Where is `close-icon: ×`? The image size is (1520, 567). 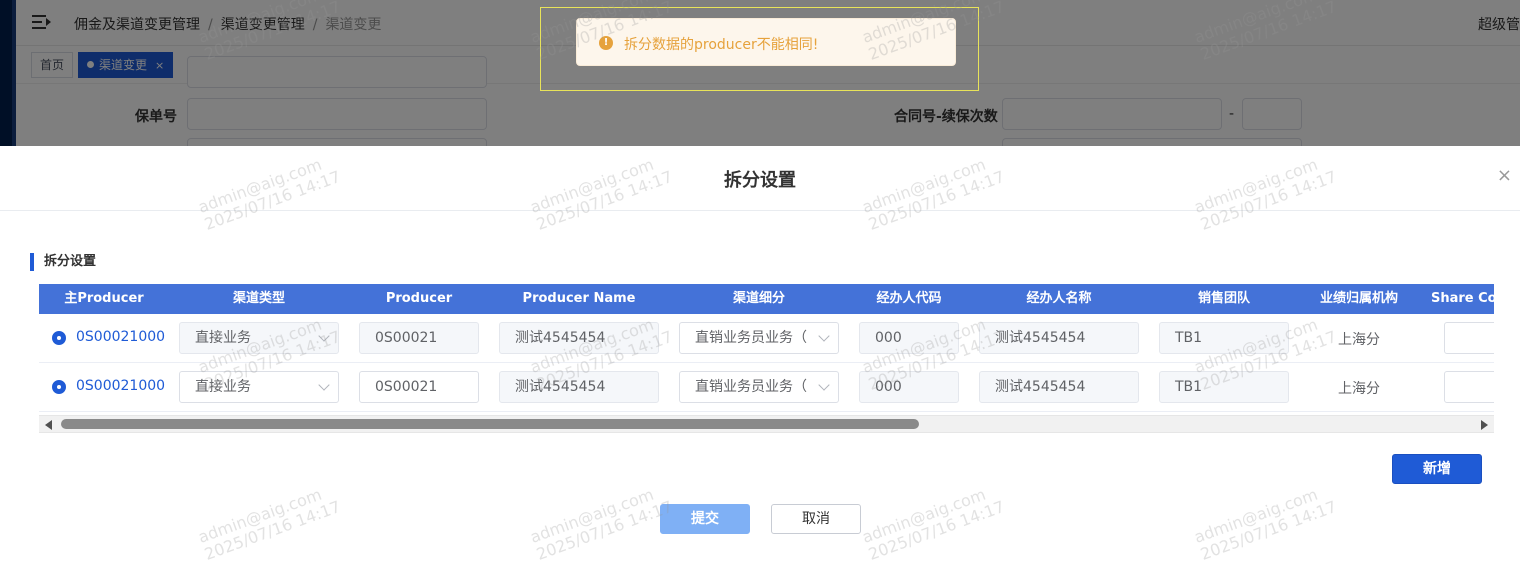
close-icon: × is located at coordinates (1504, 176).